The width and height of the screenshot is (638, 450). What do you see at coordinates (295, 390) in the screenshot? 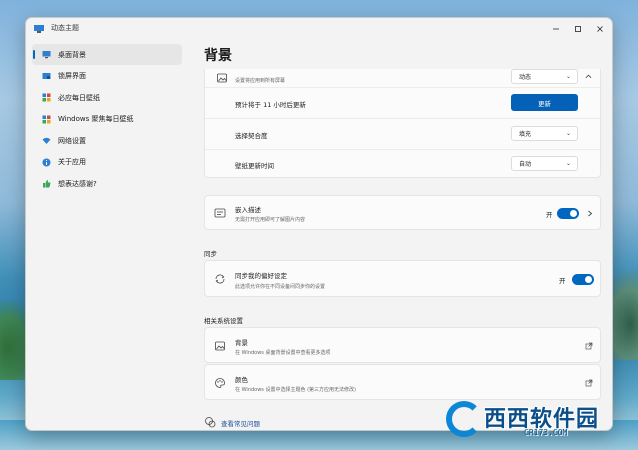
I see `related-color-desc: 在 Windows 设置中选择主题色 (第三方应用无法修改)` at bounding box center [295, 390].